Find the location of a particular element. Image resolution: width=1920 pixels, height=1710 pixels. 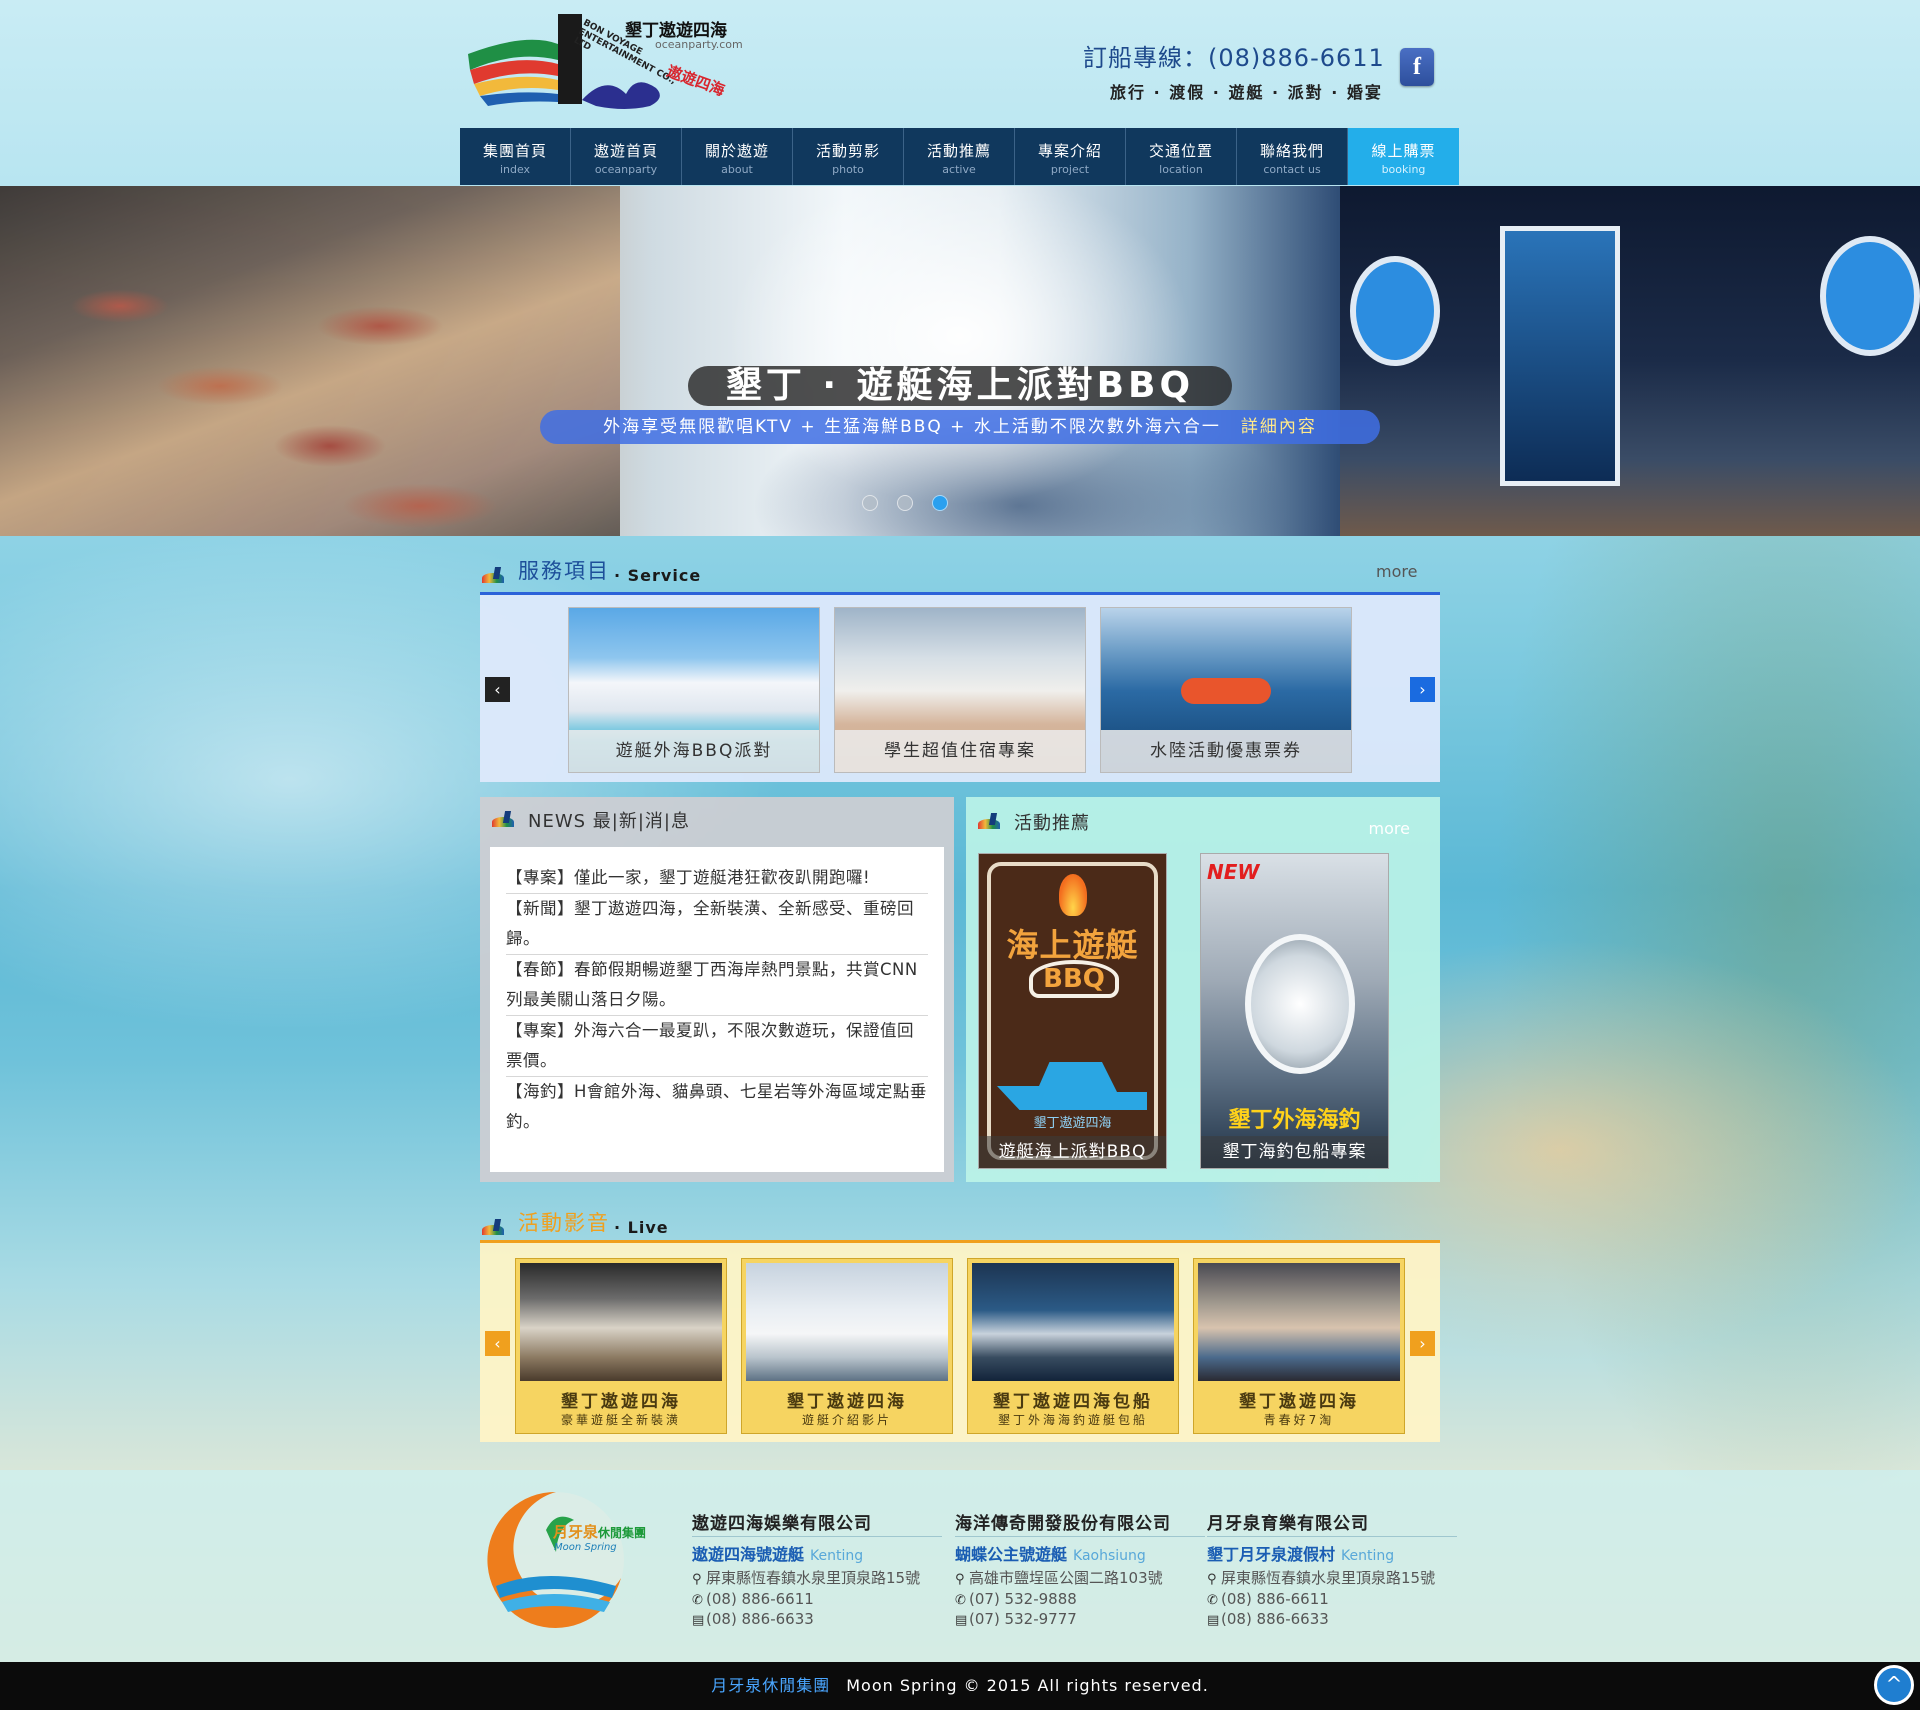

banner-jetski-image is located at coordinates (960, 361).